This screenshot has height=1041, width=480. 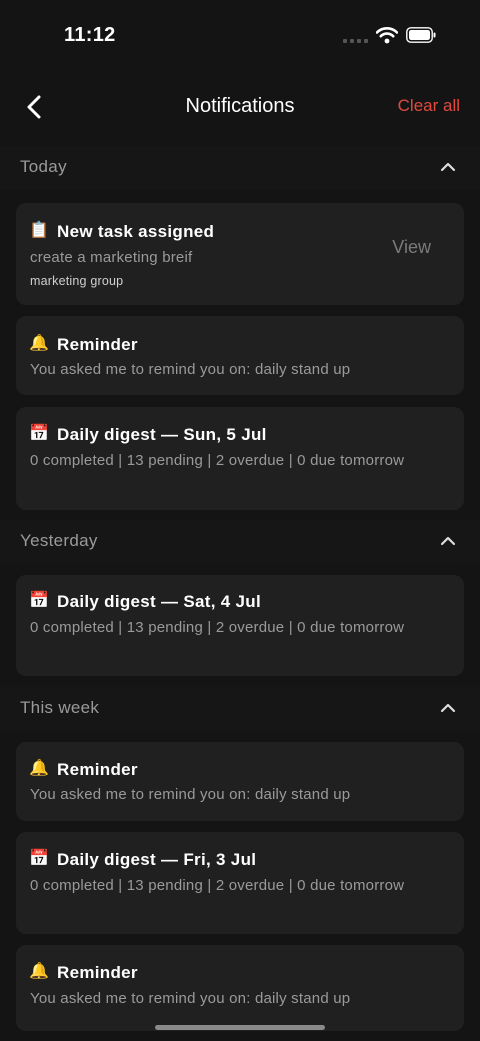 What do you see at coordinates (429, 106) in the screenshot?
I see `clear-all-button: Clear all` at bounding box center [429, 106].